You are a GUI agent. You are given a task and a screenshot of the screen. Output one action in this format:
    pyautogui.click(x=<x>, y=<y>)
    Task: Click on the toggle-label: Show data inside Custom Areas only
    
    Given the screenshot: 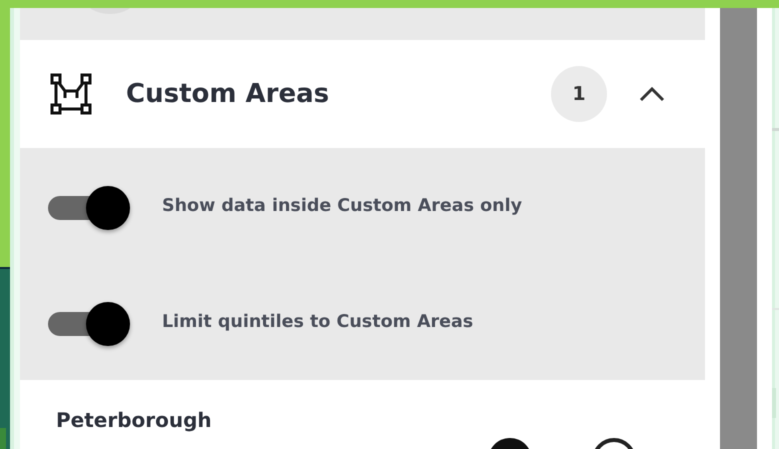 What is the action you would take?
    pyautogui.click(x=342, y=206)
    